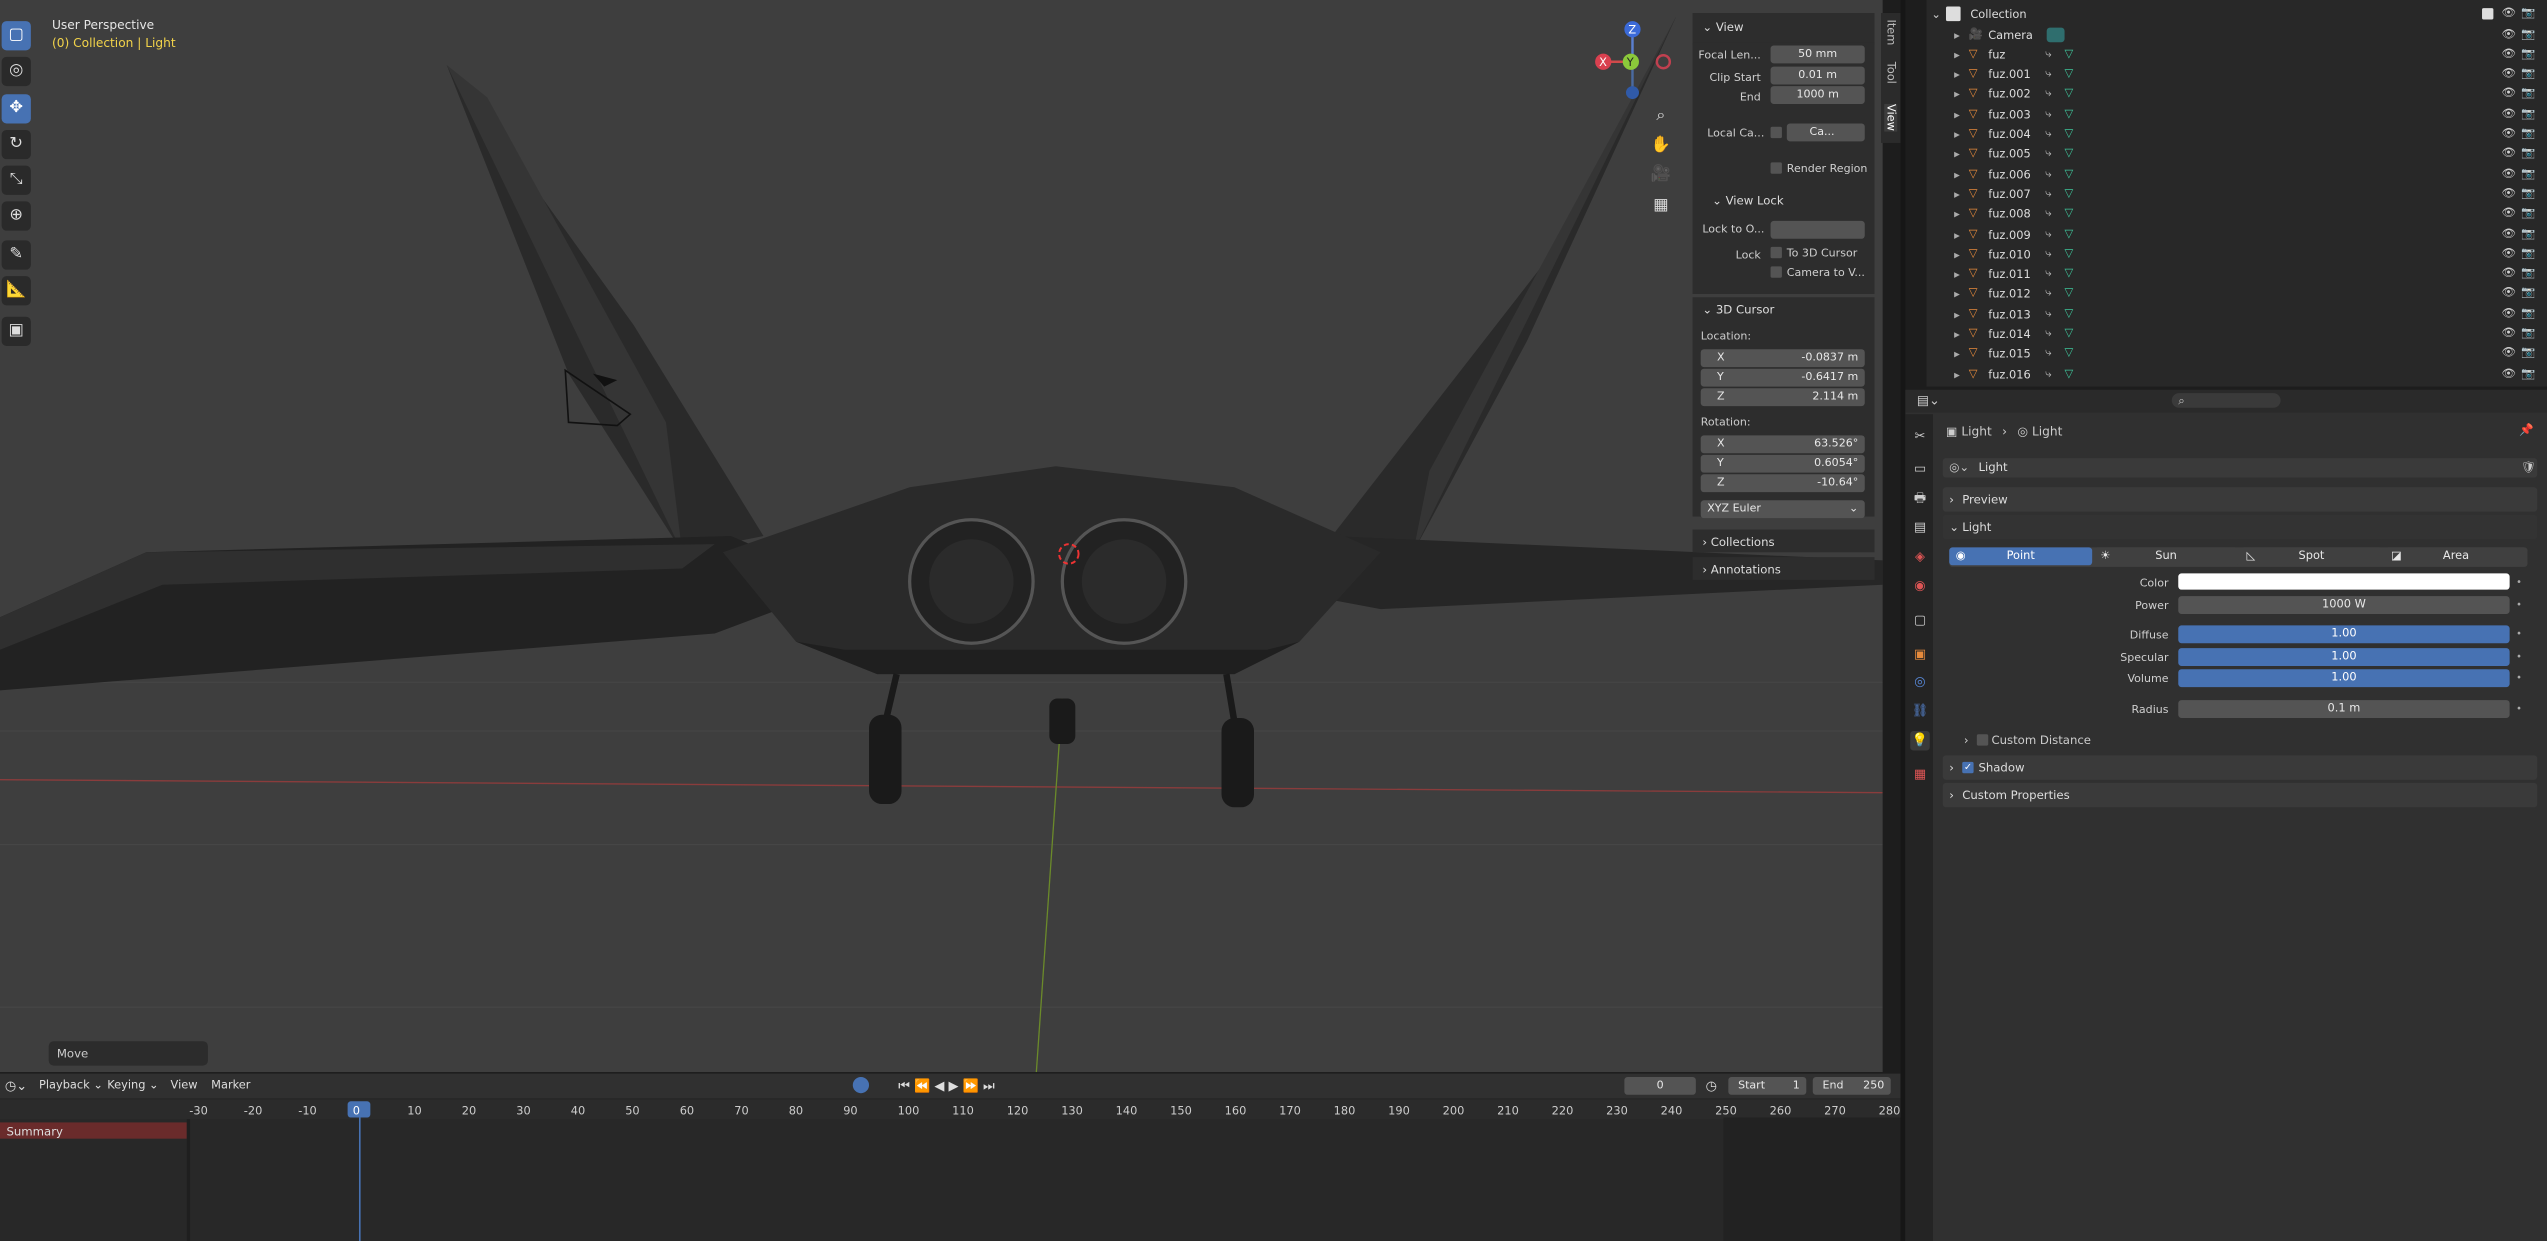 This screenshot has width=2547, height=1241. I want to click on outliner-item-object: ▸ ▽ fuz.008 ⤷ ▽ 👁 📷, so click(2235, 217).